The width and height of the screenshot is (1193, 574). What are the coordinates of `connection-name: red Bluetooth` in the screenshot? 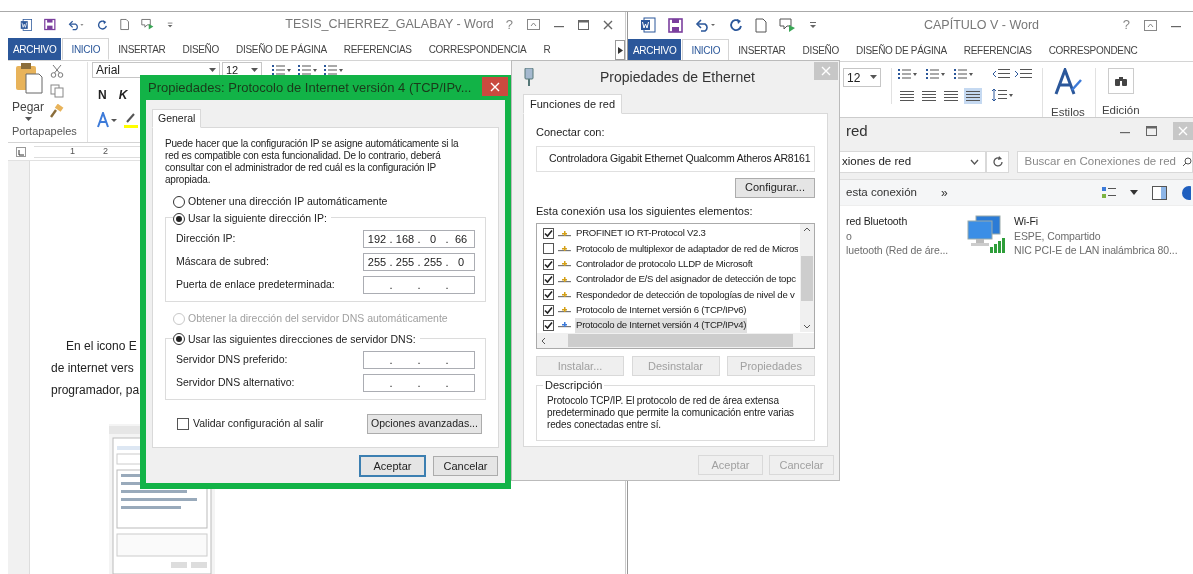 It's located at (897, 221).